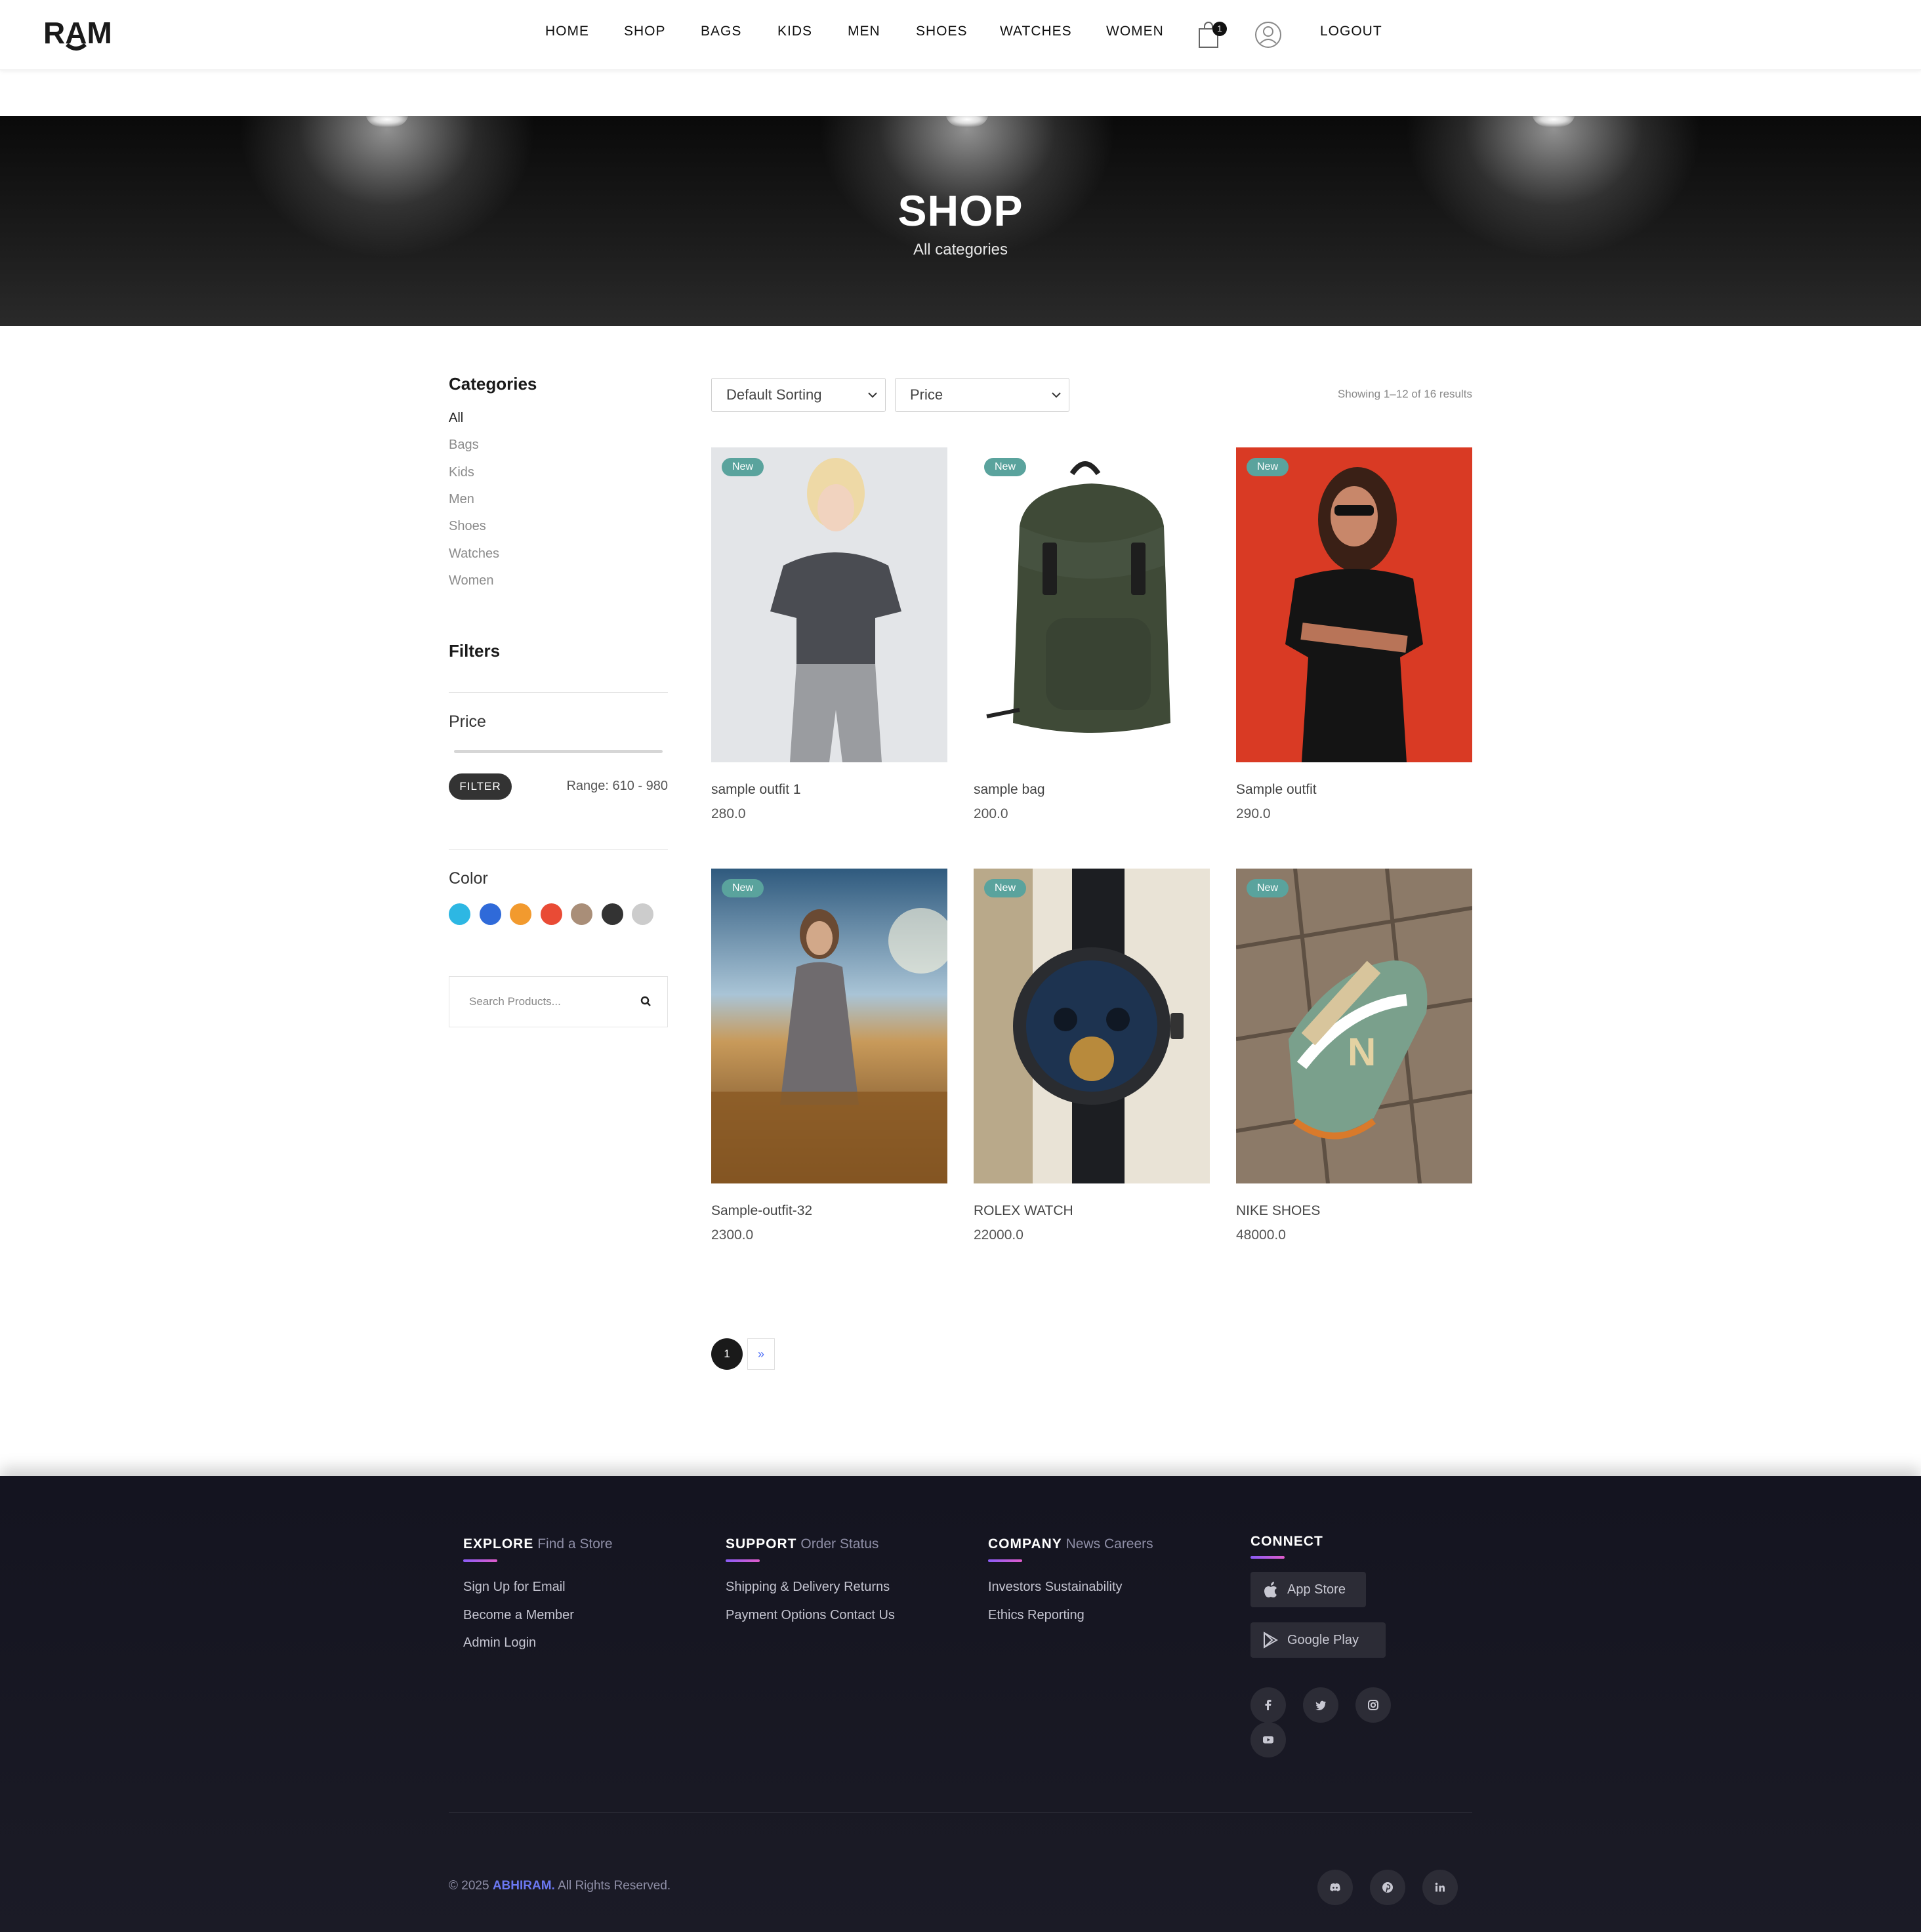 Image resolution: width=1921 pixels, height=1932 pixels. What do you see at coordinates (982, 395) in the screenshot?
I see `price-select: Price` at bounding box center [982, 395].